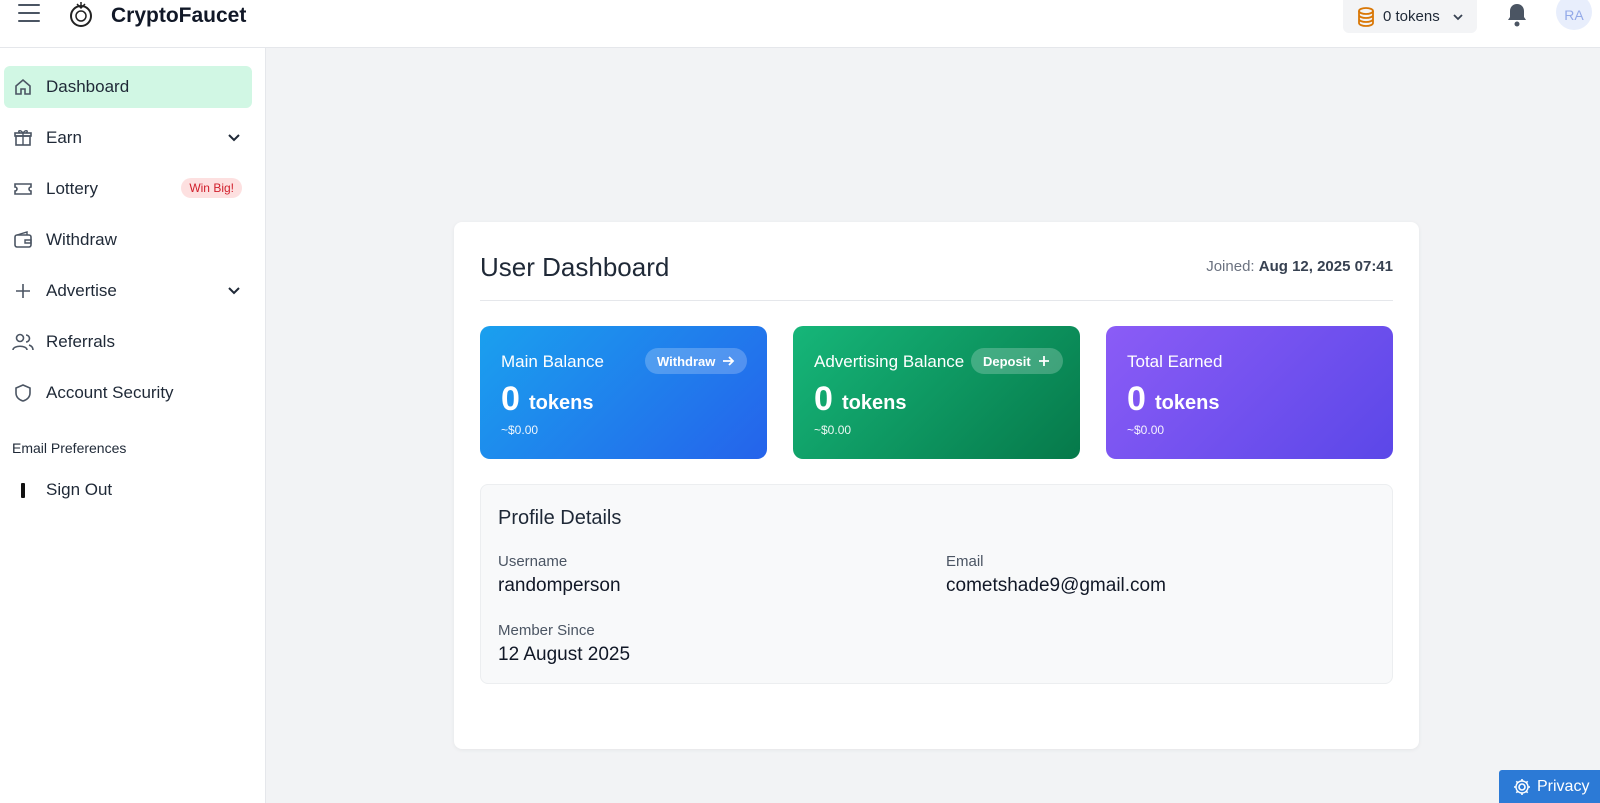 The image size is (1600, 803). I want to click on sidebar-item-account-security: Account Security, so click(128, 393).